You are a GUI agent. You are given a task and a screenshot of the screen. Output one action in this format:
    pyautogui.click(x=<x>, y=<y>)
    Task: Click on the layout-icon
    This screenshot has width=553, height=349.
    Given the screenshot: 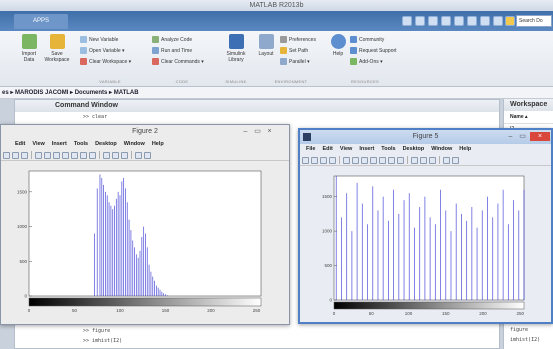 What is the action you would take?
    pyautogui.click(x=266, y=41)
    